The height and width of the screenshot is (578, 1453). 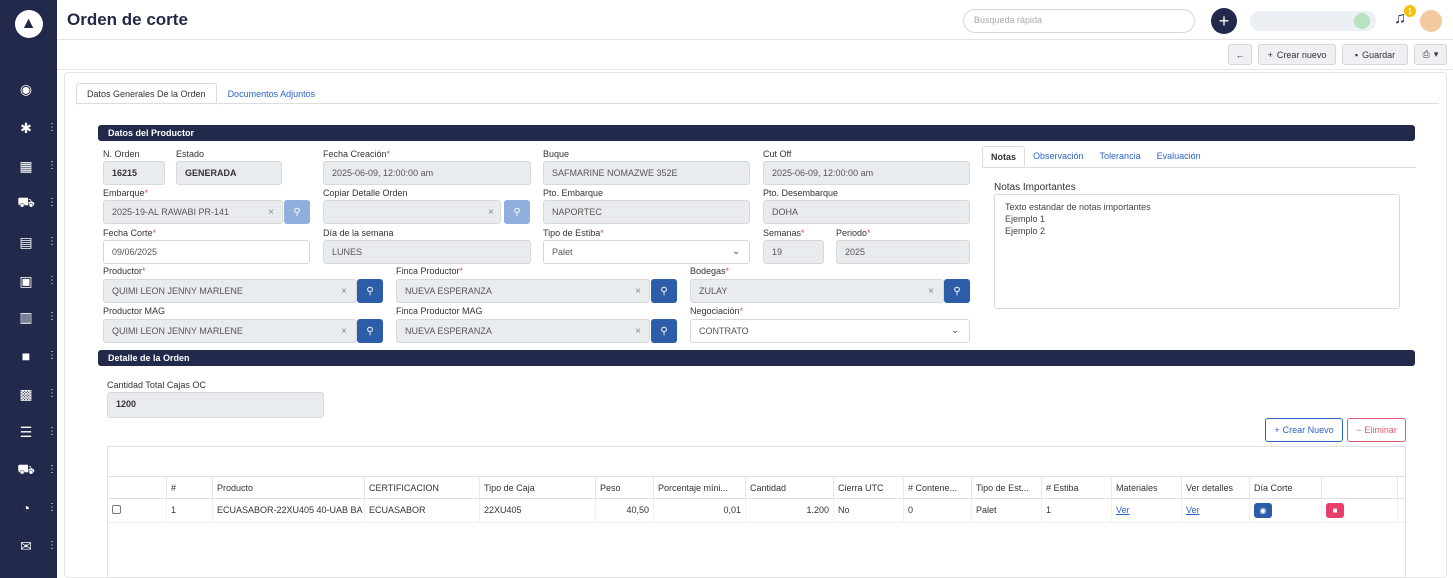 I want to click on tab-evaluacion: Evaluación, so click(x=1179, y=156).